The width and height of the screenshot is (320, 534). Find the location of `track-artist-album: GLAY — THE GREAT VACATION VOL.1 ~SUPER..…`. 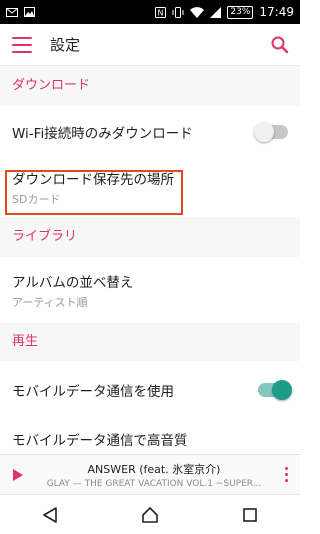

track-artist-album: GLAY — THE GREAT VACATION VOL.1 ~SUPER..… is located at coordinates (154, 483).